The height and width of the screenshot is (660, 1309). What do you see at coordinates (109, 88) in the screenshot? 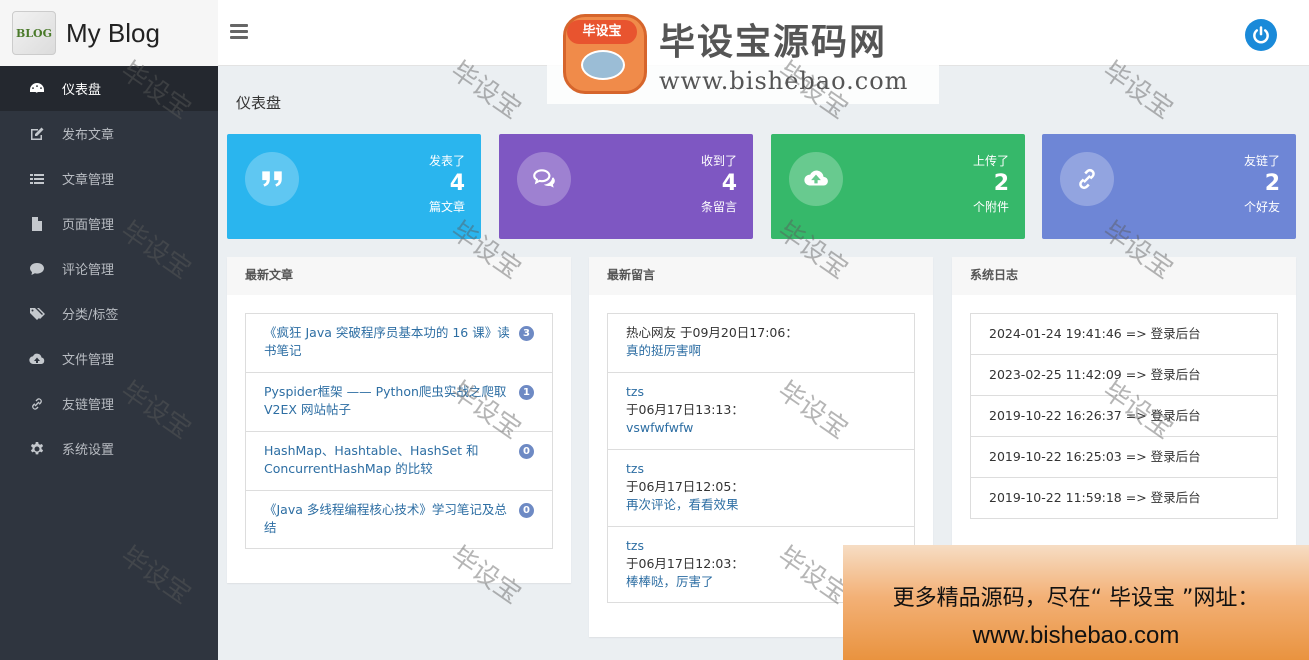
I see `sidebar-item-dashboard: 仪表盘` at bounding box center [109, 88].